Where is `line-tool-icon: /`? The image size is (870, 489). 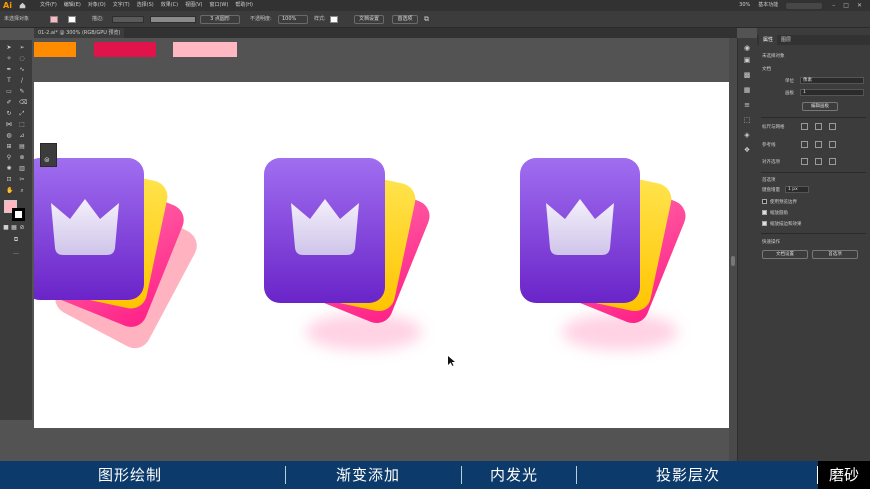 line-tool-icon: / is located at coordinates (22, 81).